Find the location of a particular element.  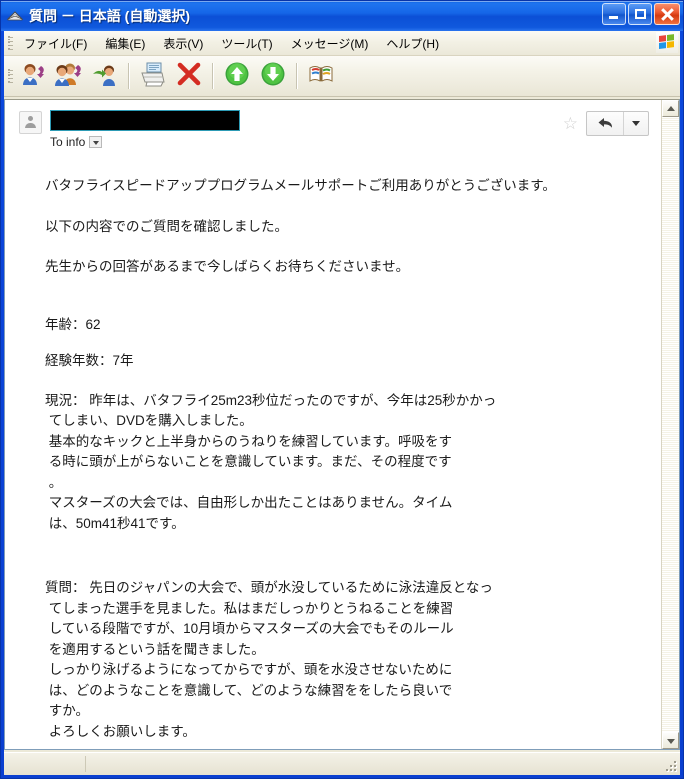

message-header: To info ☆ is located at coordinates (333, 126).